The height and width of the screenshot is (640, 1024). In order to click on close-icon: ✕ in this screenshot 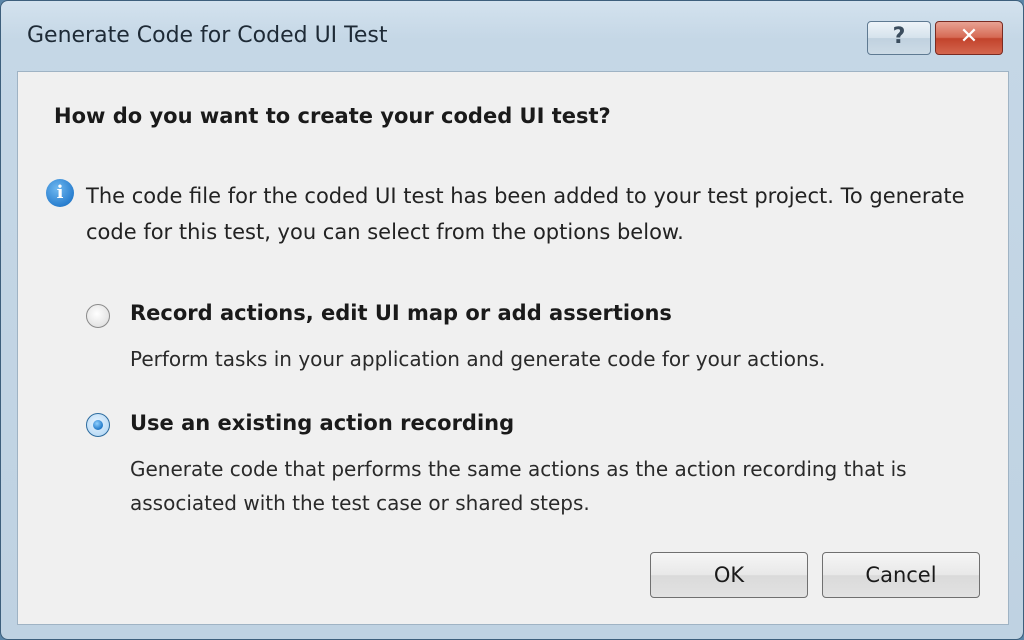, I will do `click(969, 36)`.